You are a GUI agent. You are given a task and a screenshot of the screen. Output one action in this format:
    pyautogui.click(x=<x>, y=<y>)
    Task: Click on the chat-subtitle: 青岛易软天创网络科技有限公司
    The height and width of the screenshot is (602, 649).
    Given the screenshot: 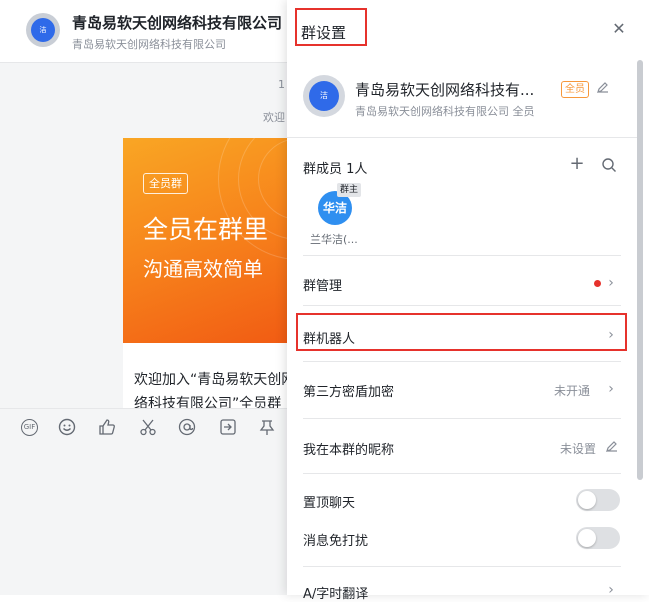 What is the action you would take?
    pyautogui.click(x=149, y=44)
    